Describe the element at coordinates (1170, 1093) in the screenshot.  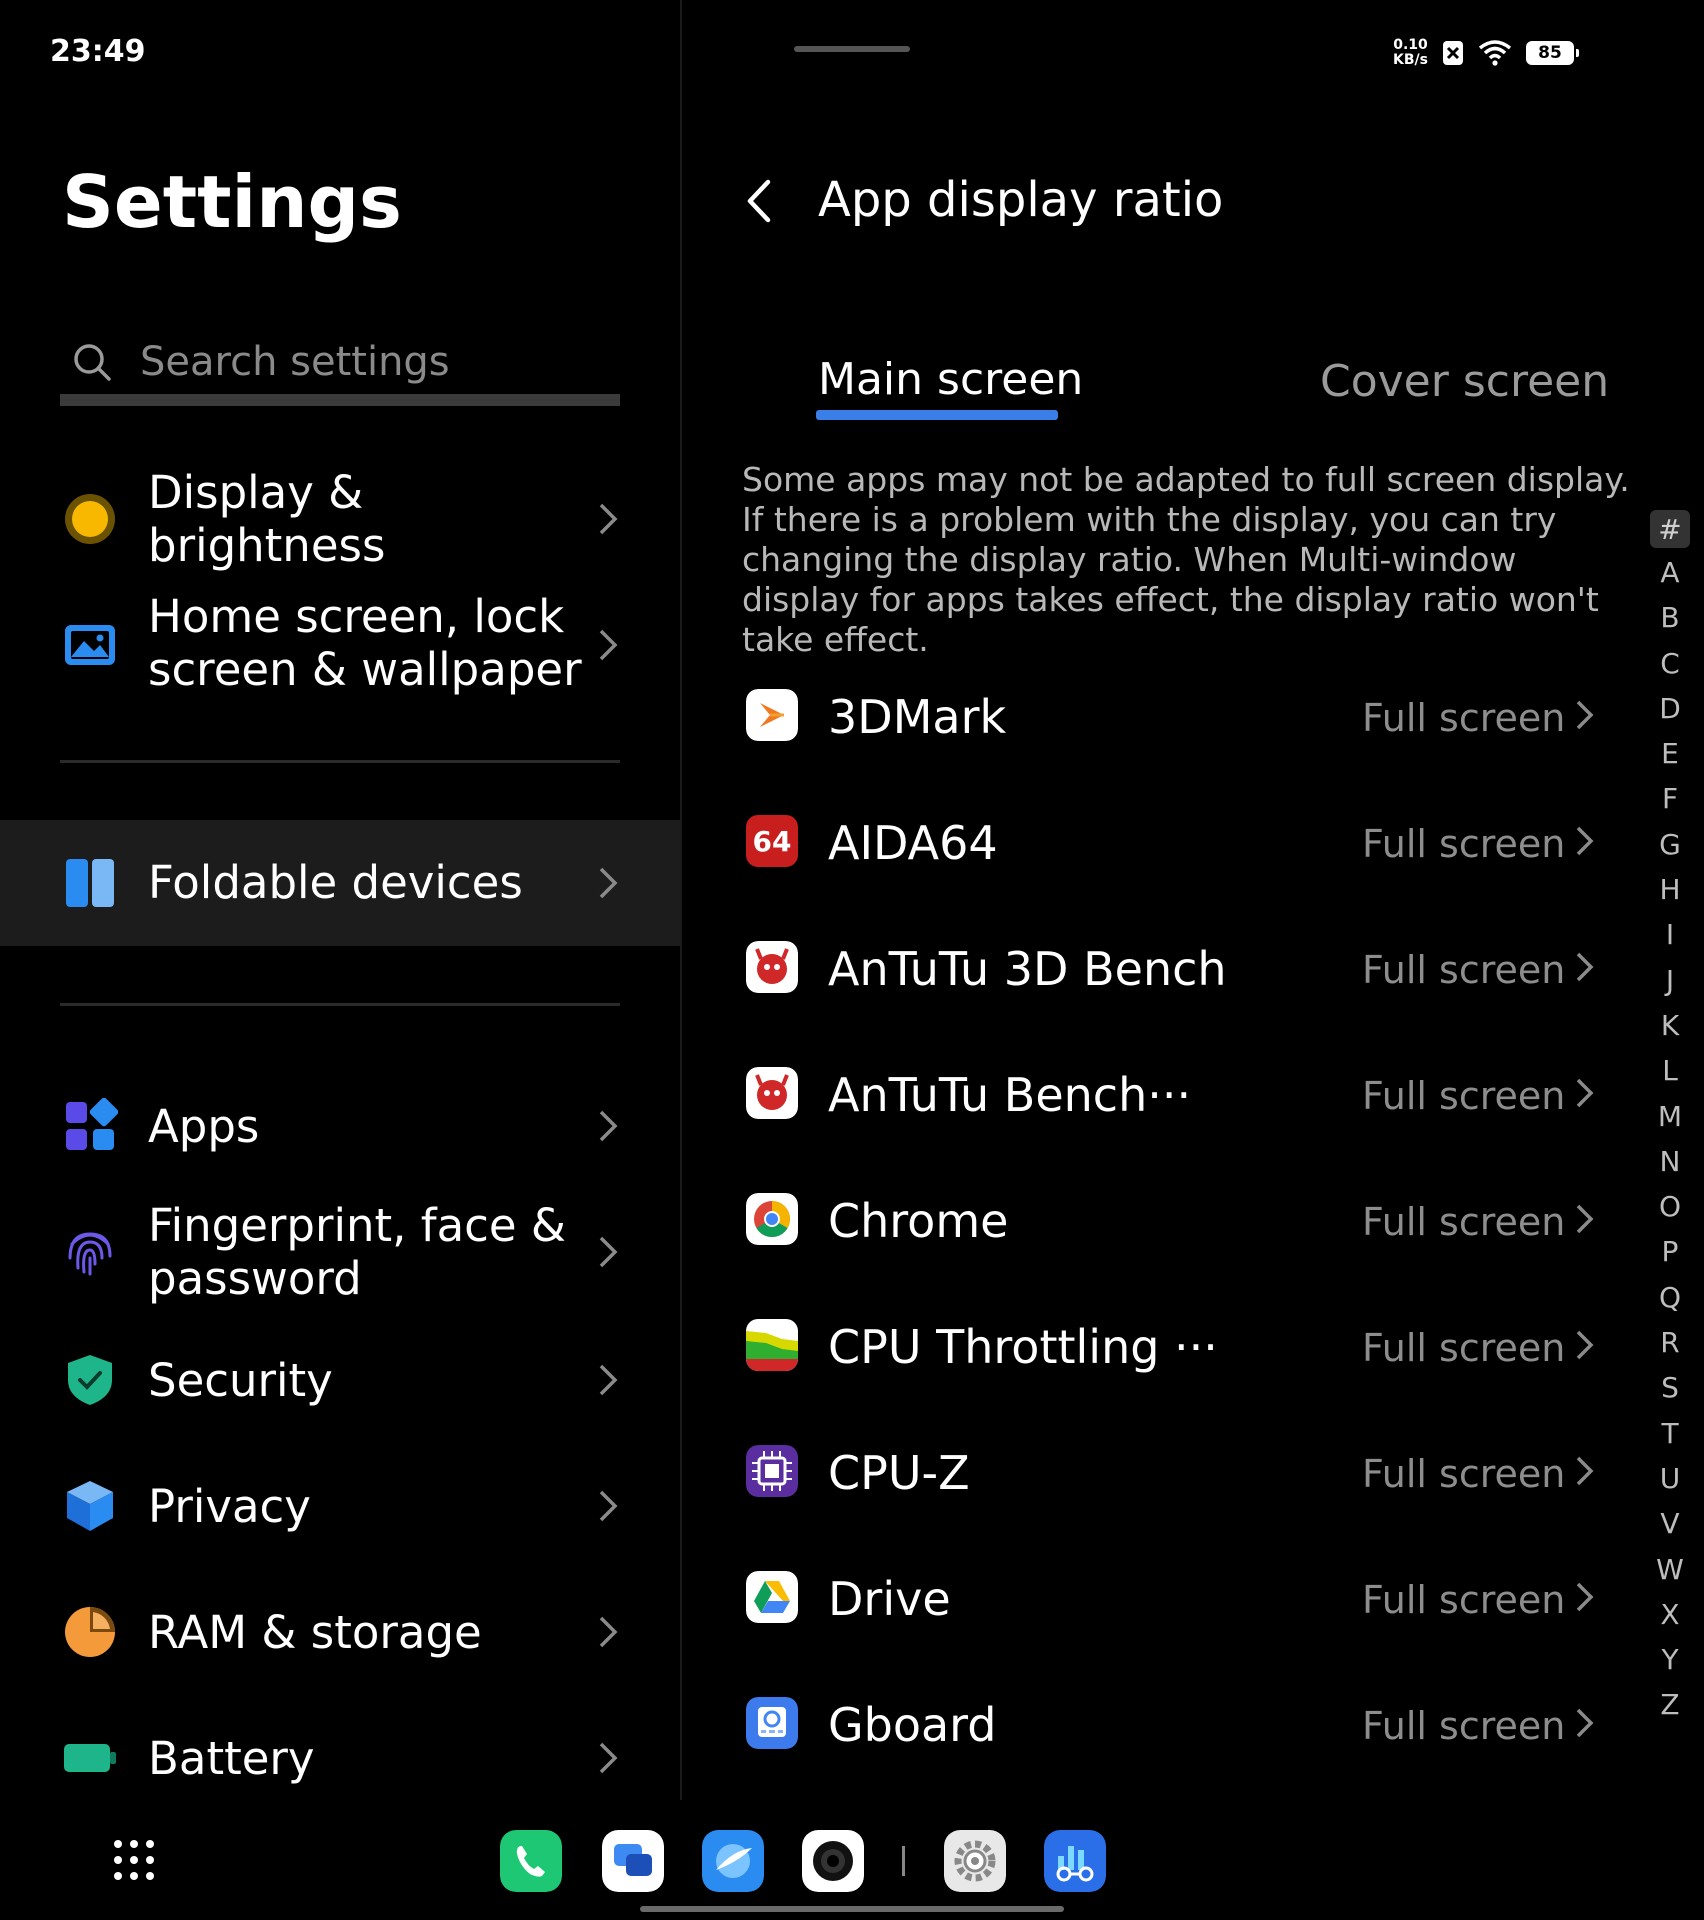
I see `app-row-antutu-bench: AnTuTu Bench··· Full screen` at that location.